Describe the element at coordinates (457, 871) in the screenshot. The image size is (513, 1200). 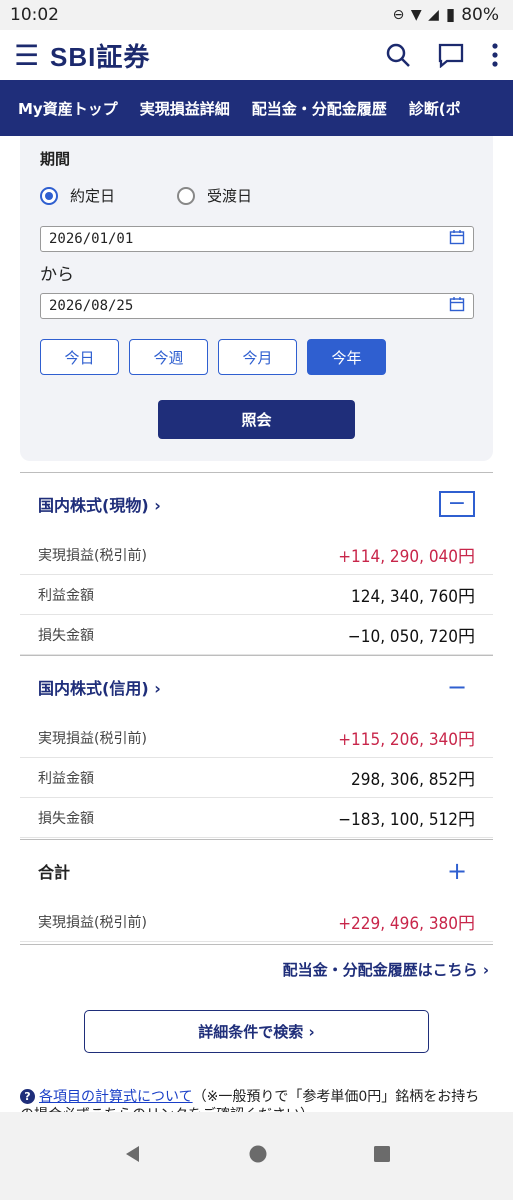
I see `expand-icon: +` at that location.